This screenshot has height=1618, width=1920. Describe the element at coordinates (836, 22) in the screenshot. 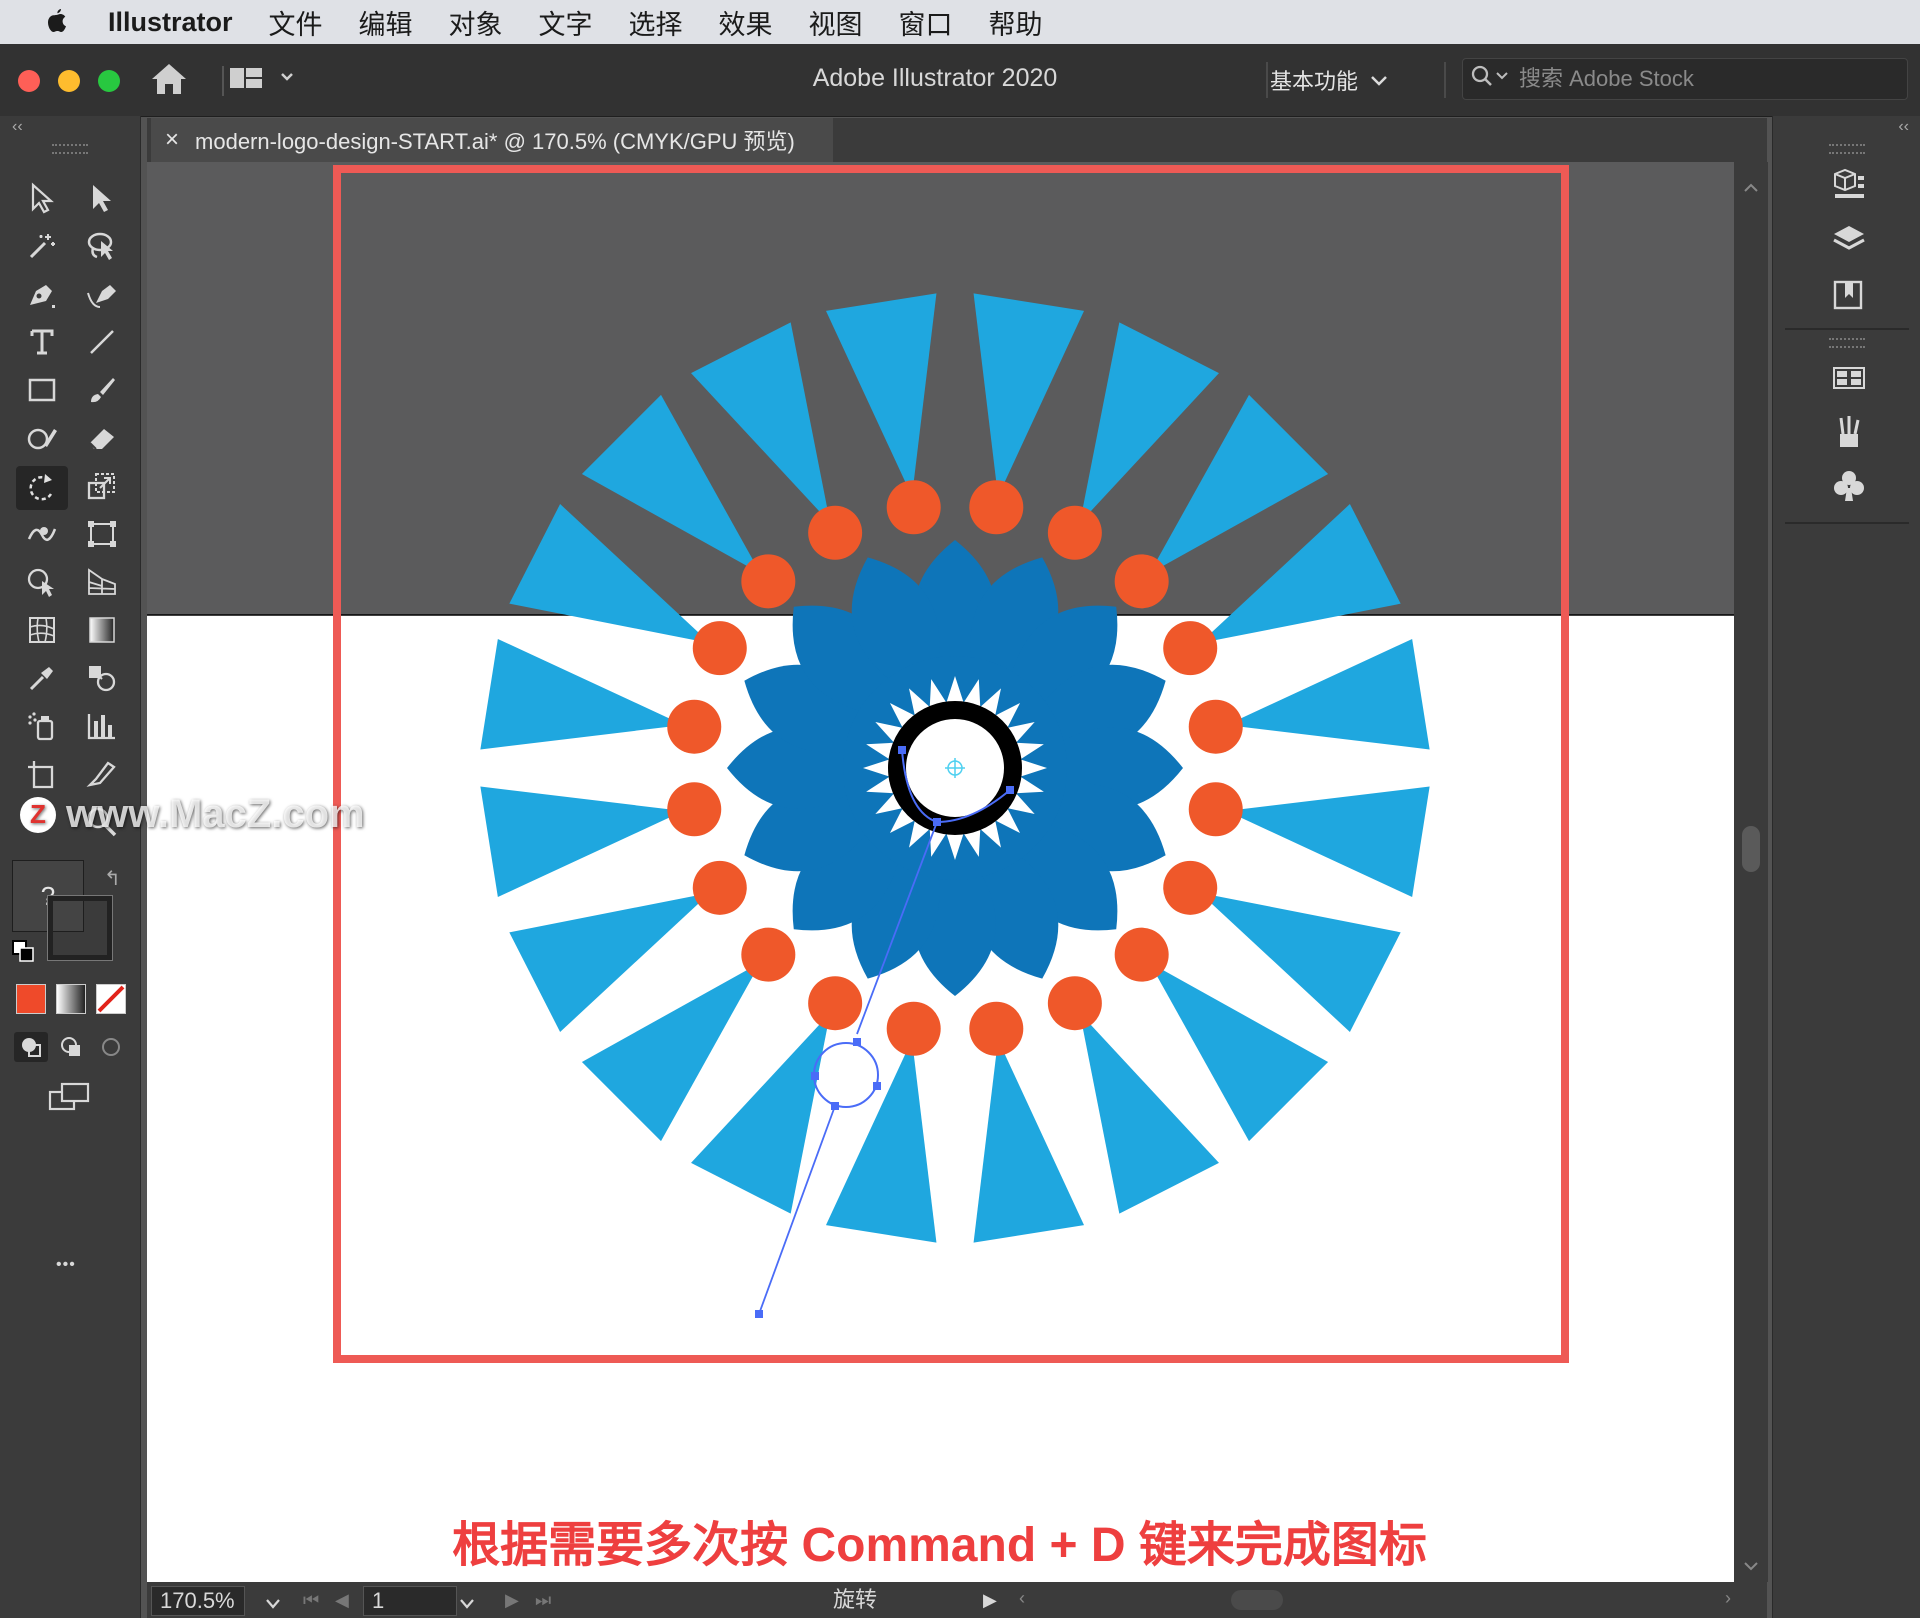

I see `menu-view: 视图` at that location.